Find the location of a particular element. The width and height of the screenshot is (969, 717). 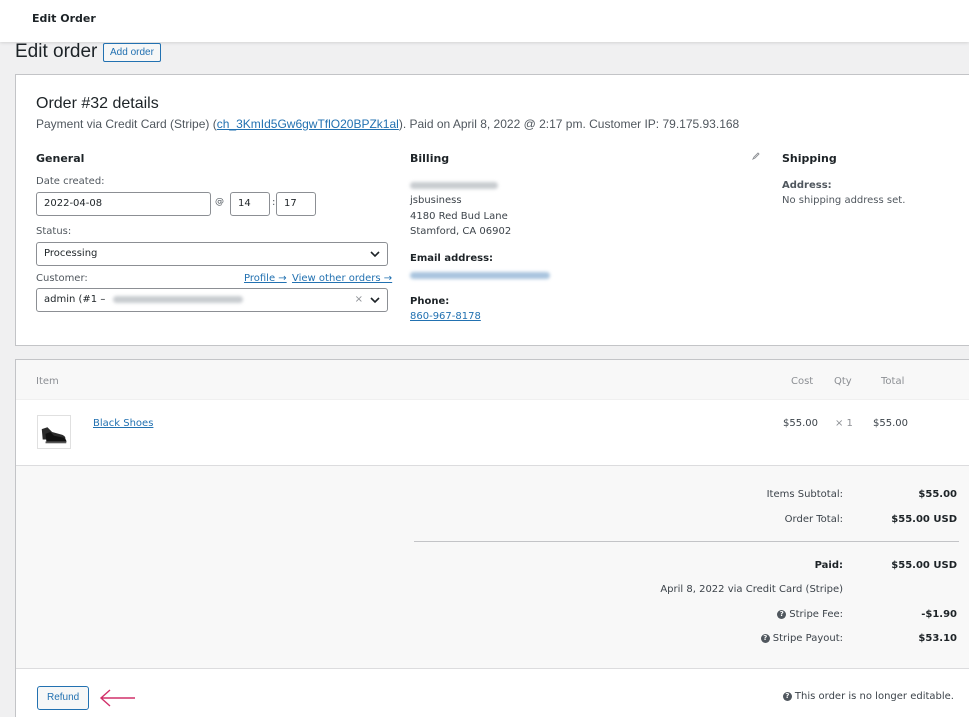

product-thumbnail is located at coordinates (54, 432).